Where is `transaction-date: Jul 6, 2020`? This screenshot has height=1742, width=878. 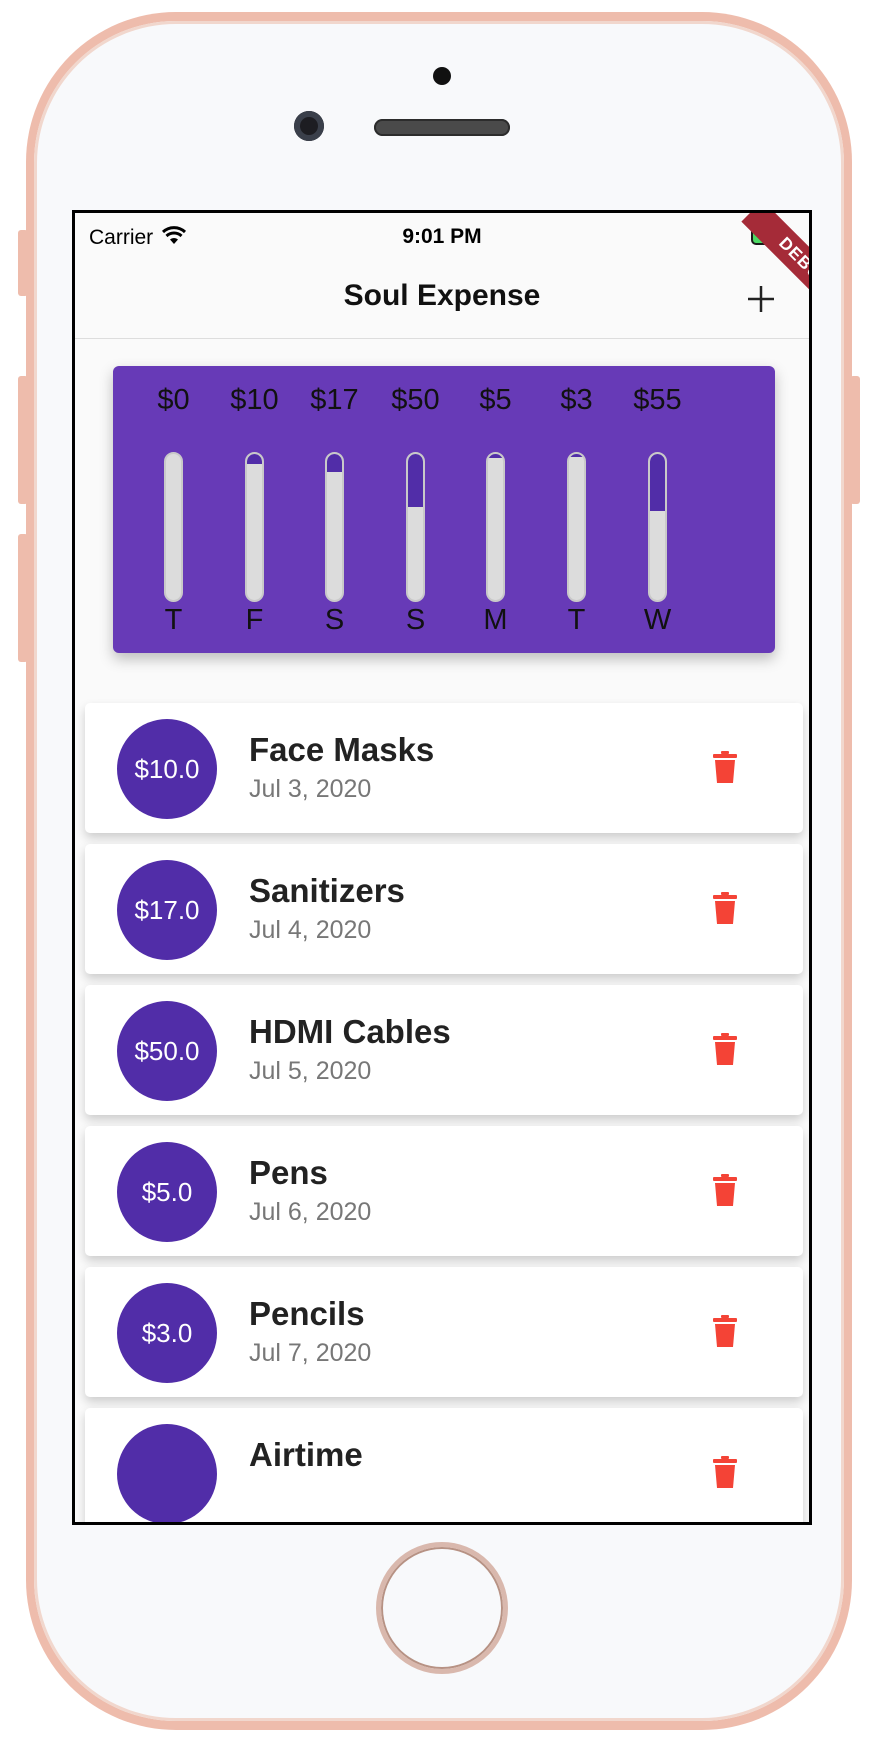
transaction-date: Jul 6, 2020 is located at coordinates (310, 1212).